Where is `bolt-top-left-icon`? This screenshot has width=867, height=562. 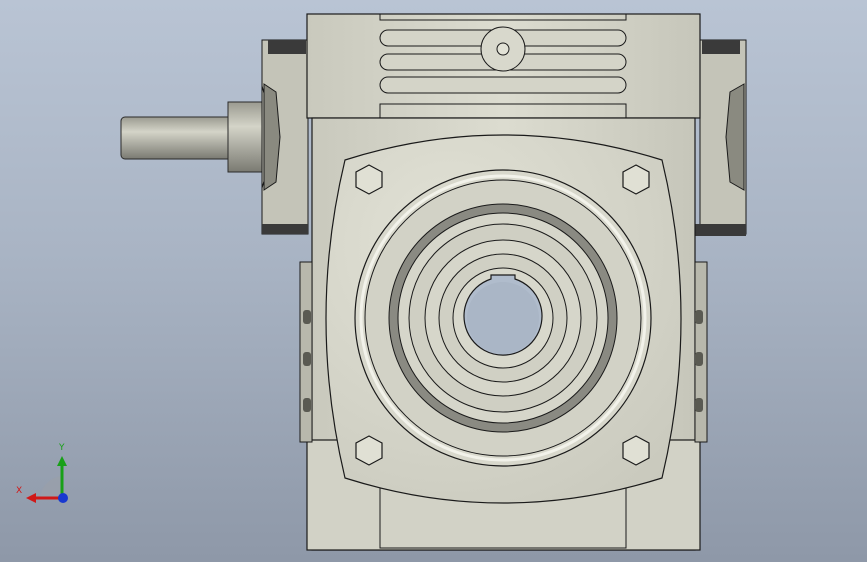
bolt-top-left-icon is located at coordinates (369, 179).